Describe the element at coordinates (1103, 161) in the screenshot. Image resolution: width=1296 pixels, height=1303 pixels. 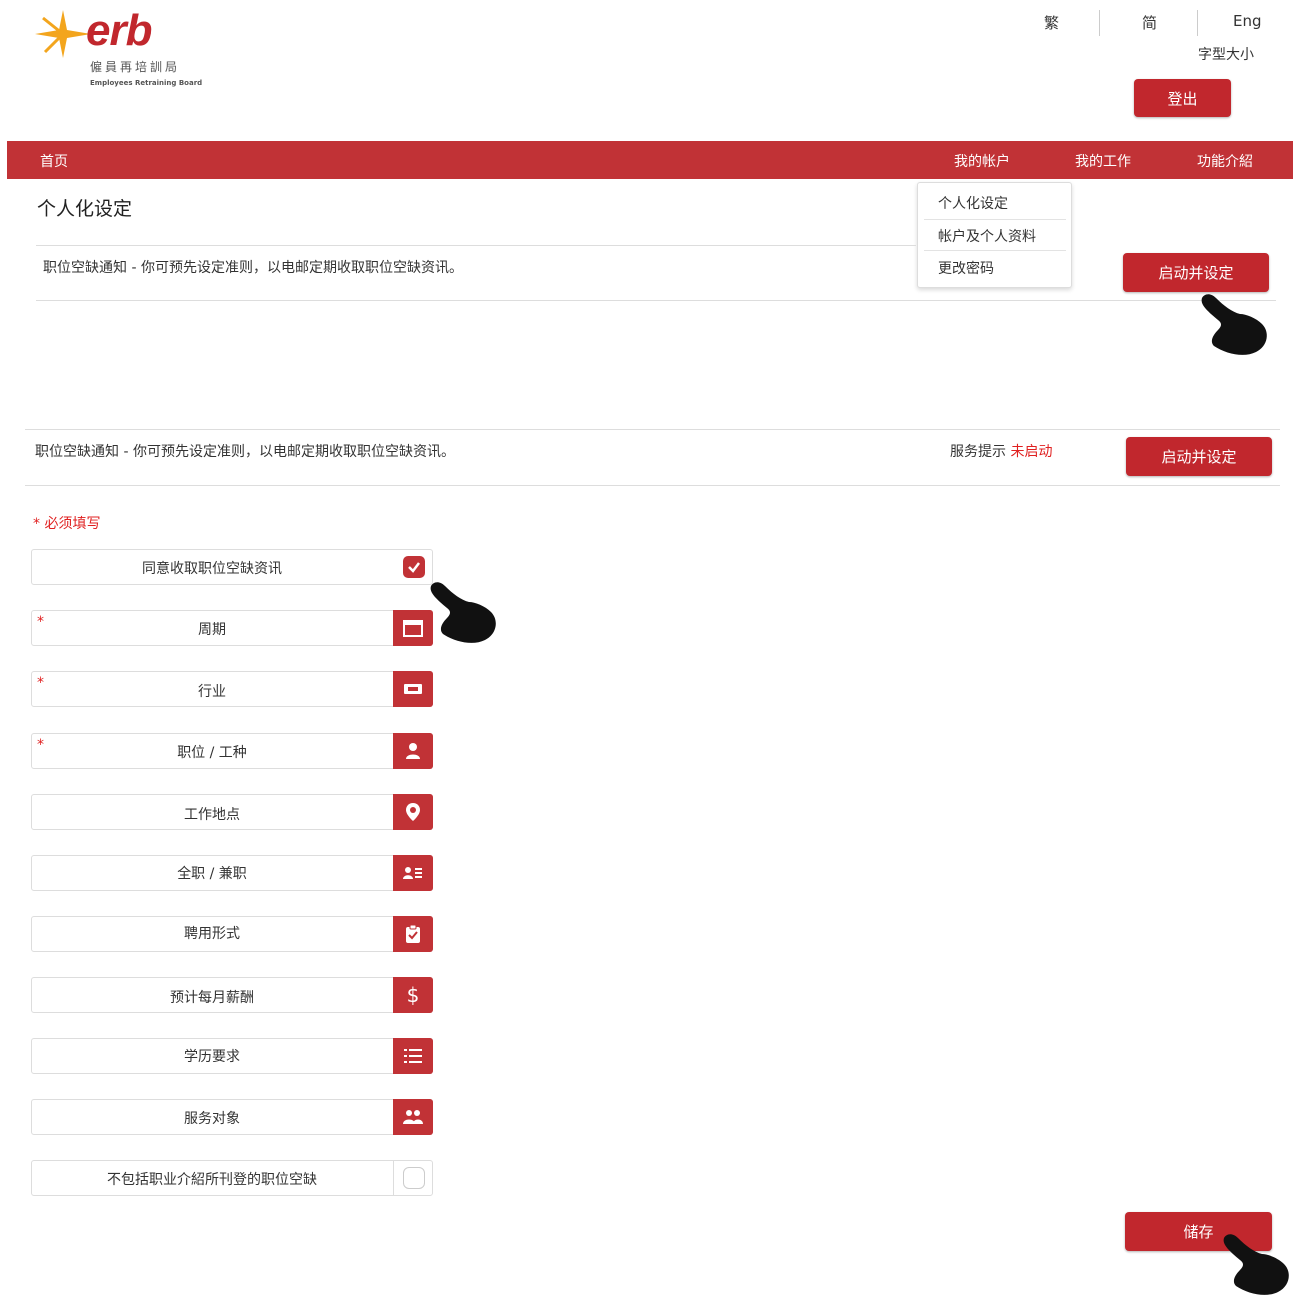
I see `nav-my-jobs: 我的工作` at that location.